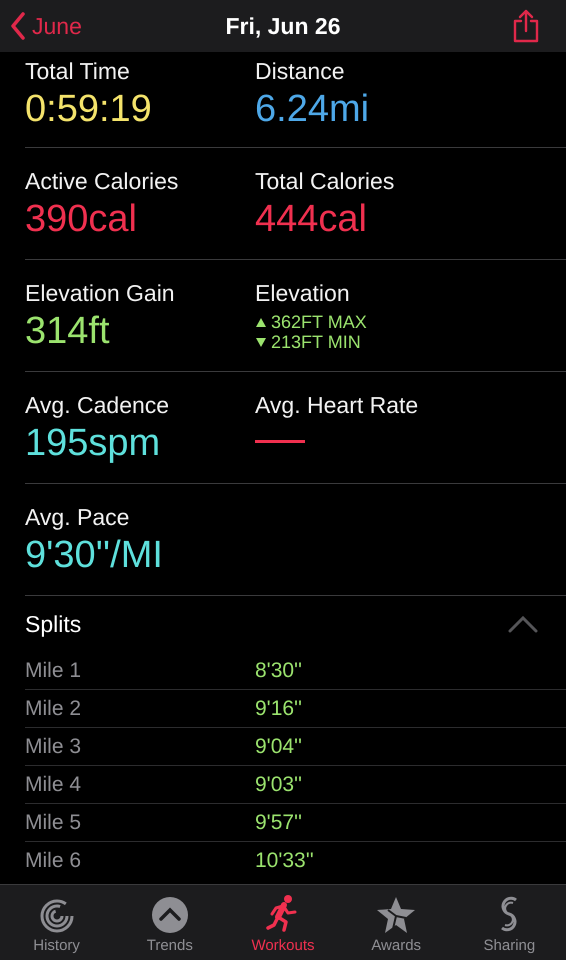  Describe the element at coordinates (283, 26) in the screenshot. I see `nav-title: Fri, Jun 26` at that location.